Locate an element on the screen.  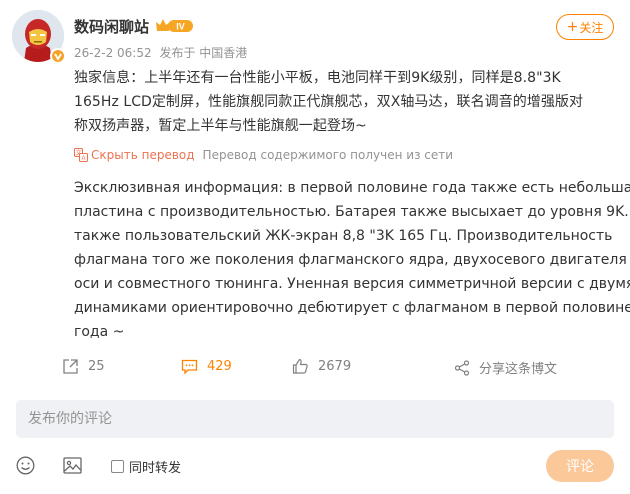
hide-translation-link: Скрыть перевод is located at coordinates (143, 155).